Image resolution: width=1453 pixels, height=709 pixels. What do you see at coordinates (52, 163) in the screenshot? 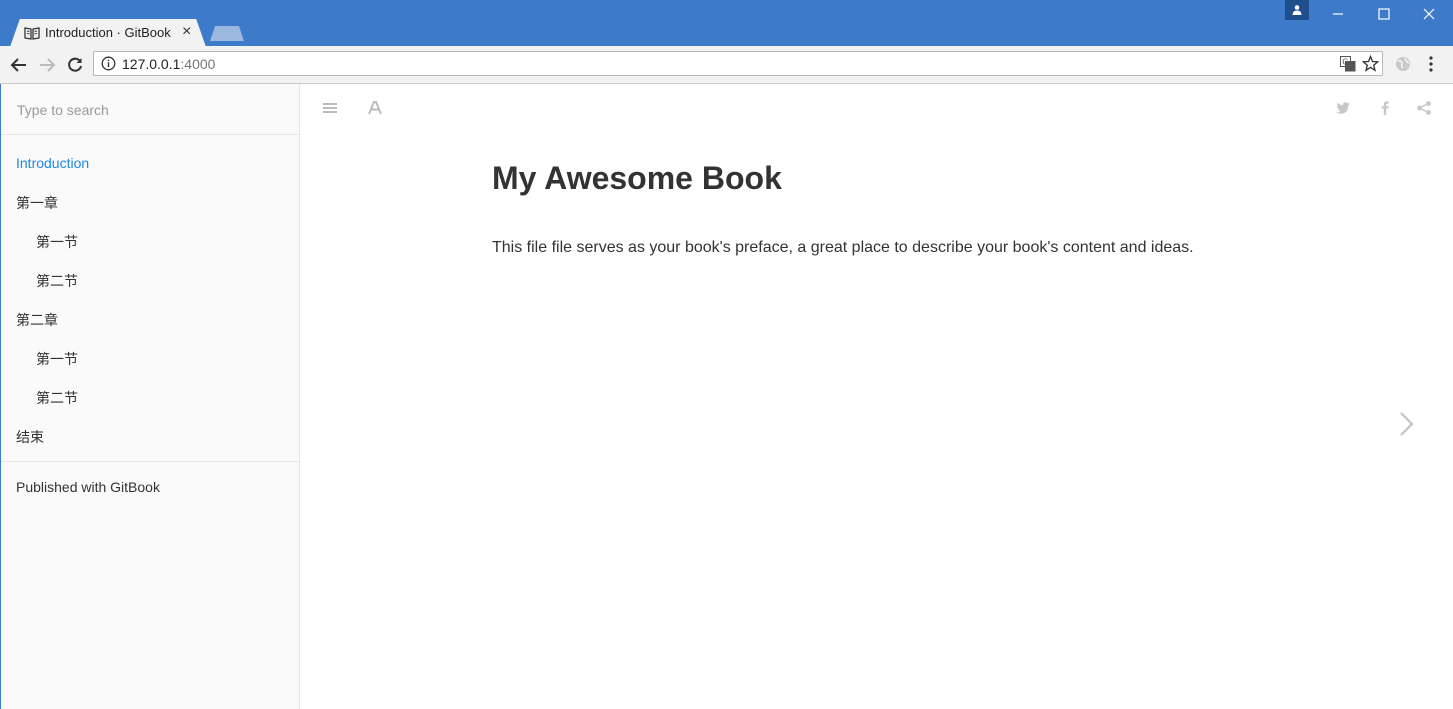
I see `summary-item-introduction: Introduction` at bounding box center [52, 163].